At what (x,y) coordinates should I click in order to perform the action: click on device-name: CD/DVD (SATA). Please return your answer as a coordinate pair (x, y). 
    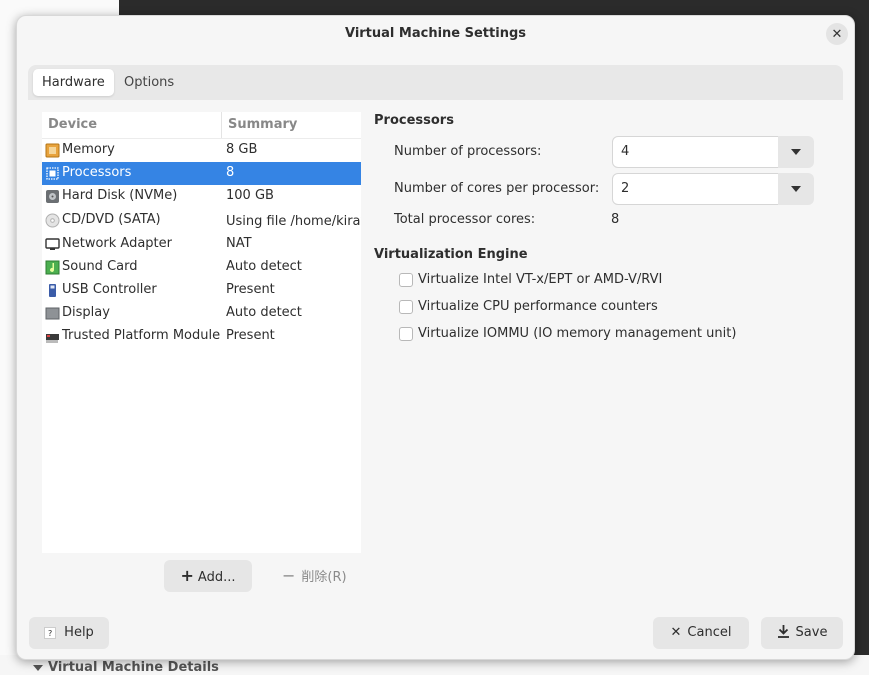
    Looking at the image, I should click on (111, 219).